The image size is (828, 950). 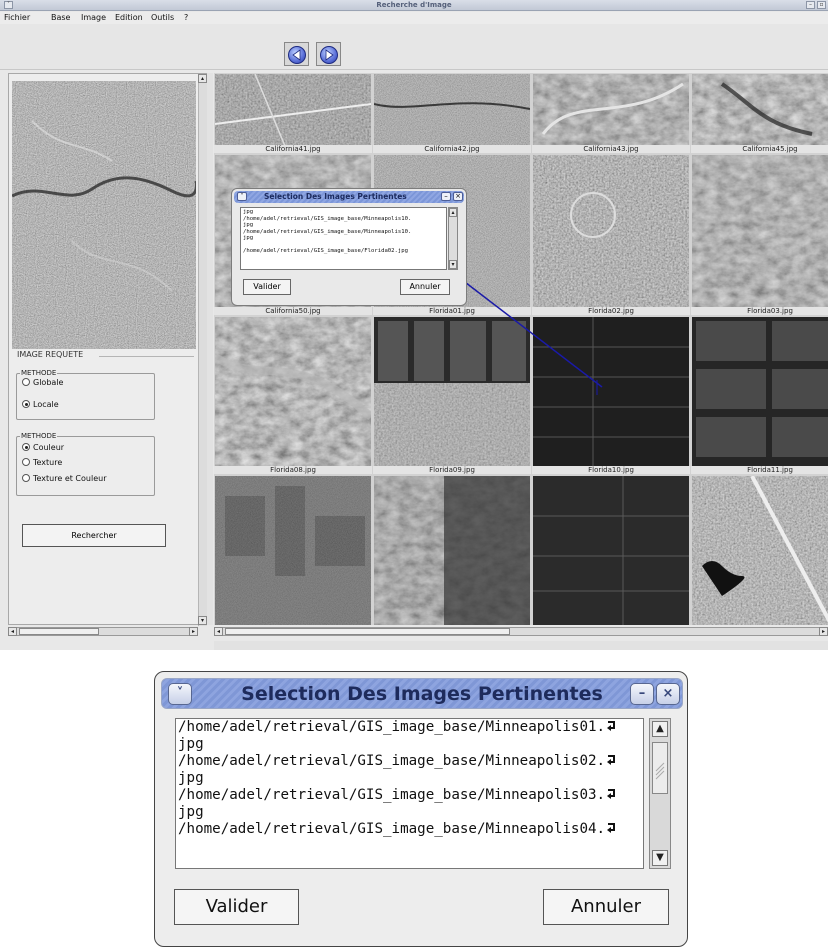 I want to click on dialog-scrollbar: ▲ ▼, so click(x=660, y=793).